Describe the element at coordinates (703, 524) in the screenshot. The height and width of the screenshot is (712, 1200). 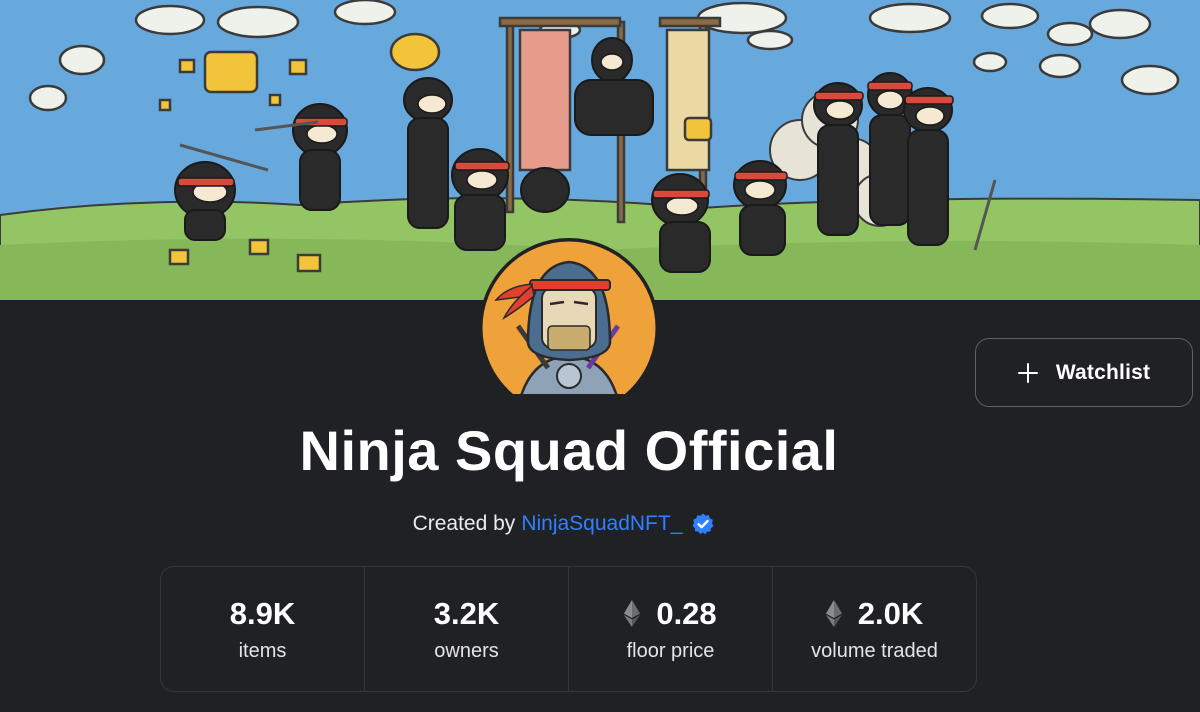
I see `verified-badge-icon` at that location.